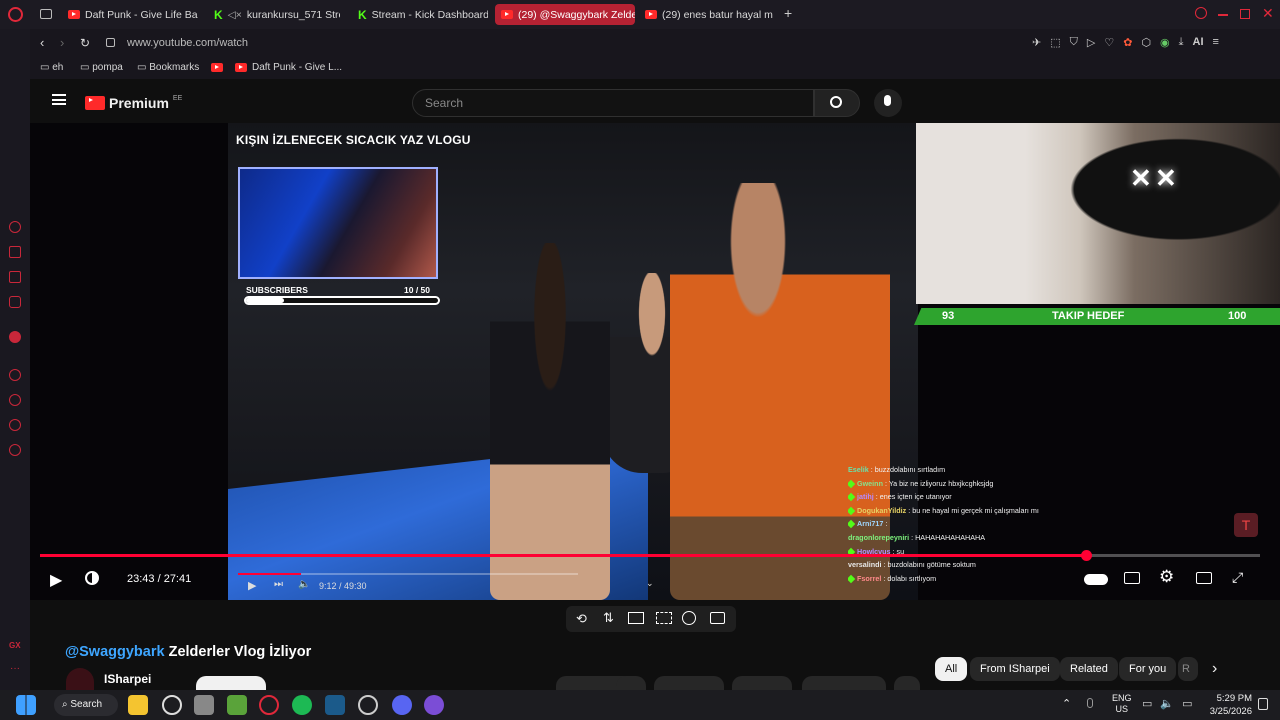  Describe the element at coordinates (689, 683) in the screenshot. I see `share-button` at that location.